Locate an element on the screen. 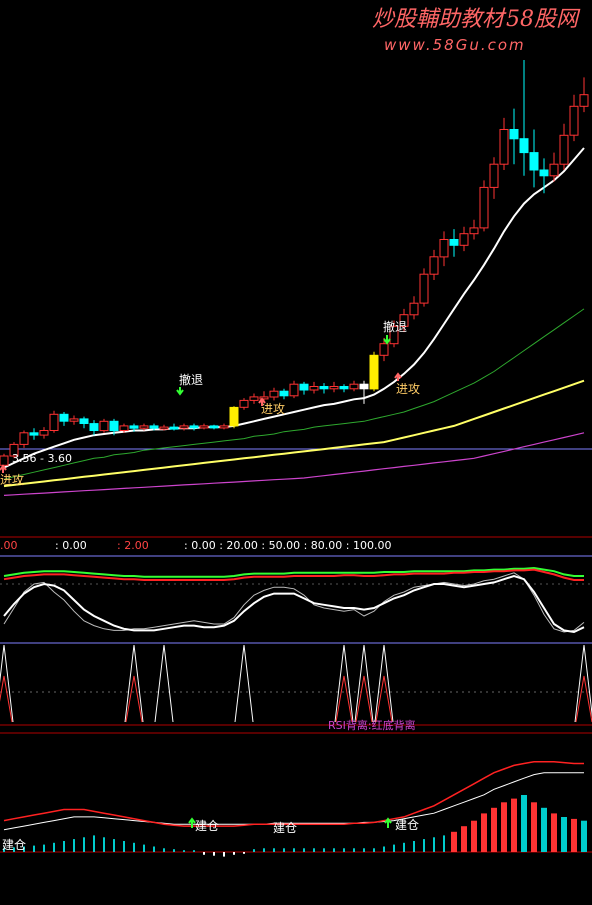 This screenshot has height=905, width=592. oscillator is located at coordinates (294, 600).